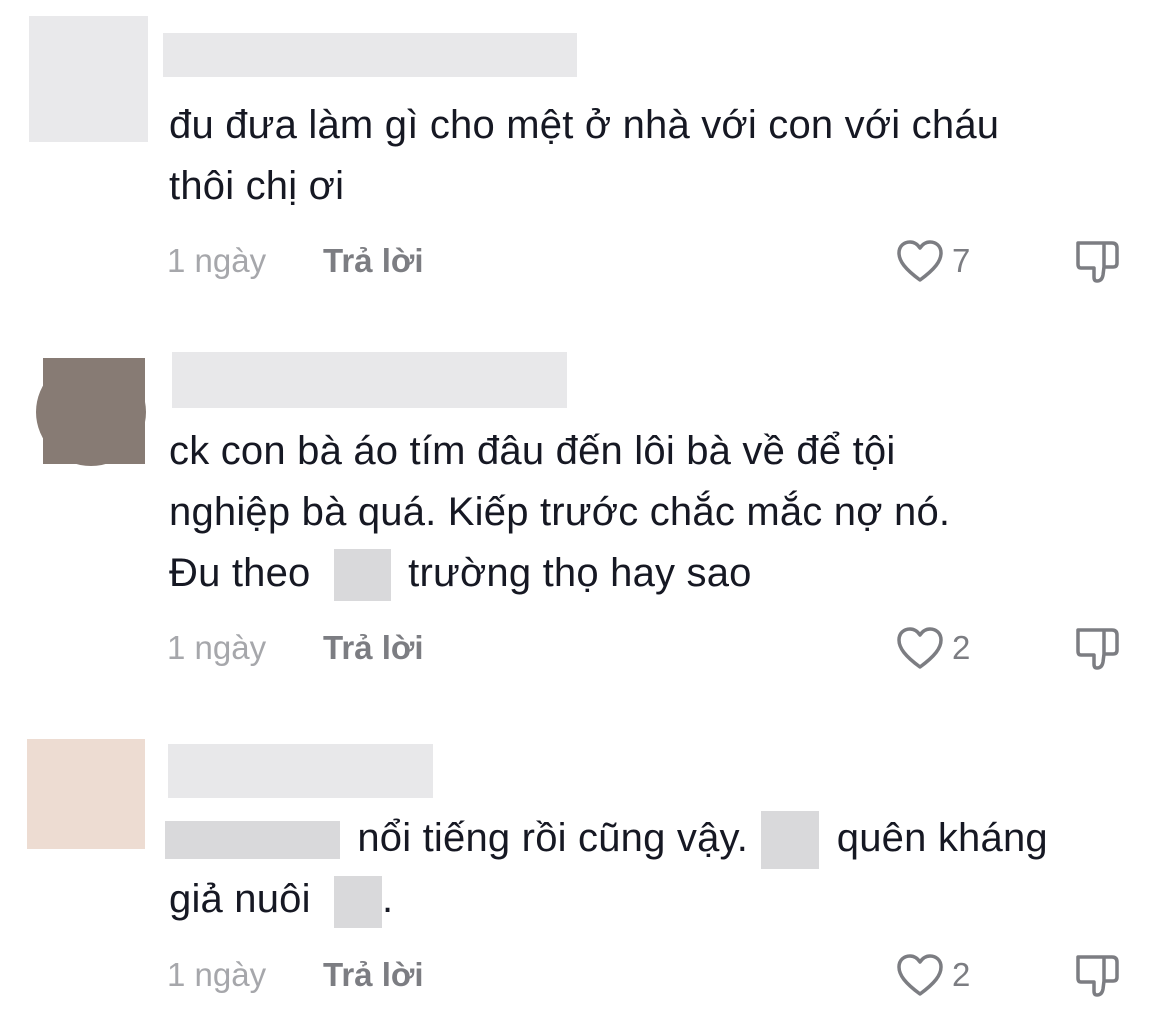 This screenshot has height=1026, width=1170. I want to click on comment-text-fragment: Đu theo, so click(240, 573).